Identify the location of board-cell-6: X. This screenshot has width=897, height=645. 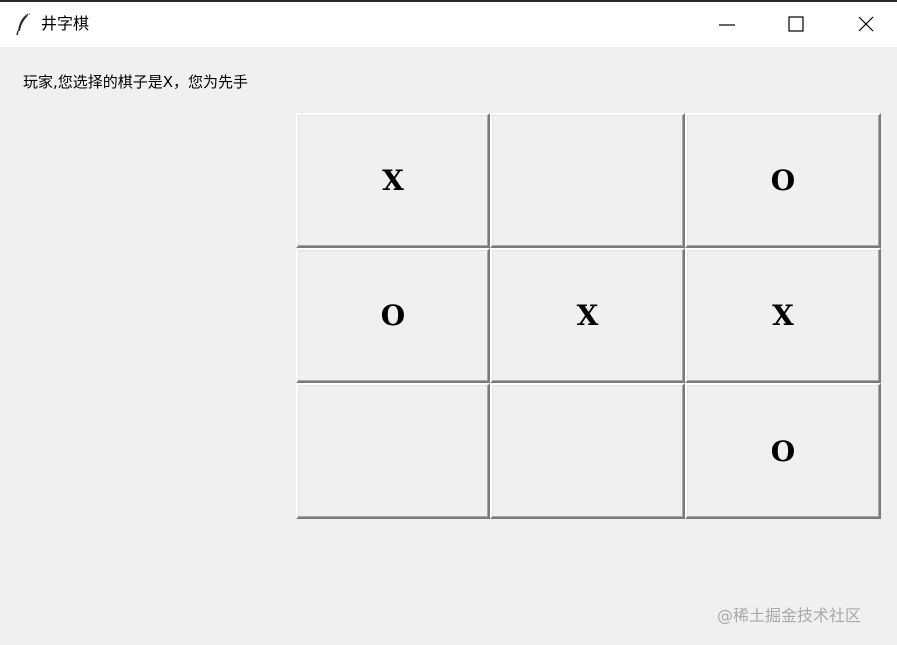
(783, 315).